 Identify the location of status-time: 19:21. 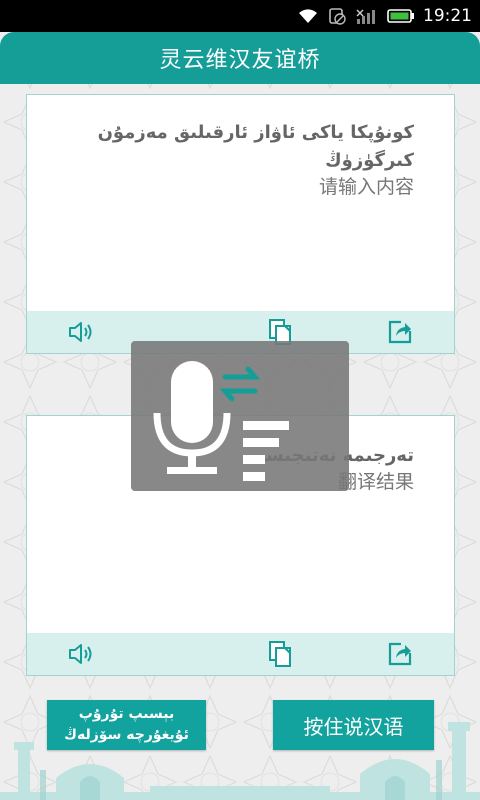
(447, 16).